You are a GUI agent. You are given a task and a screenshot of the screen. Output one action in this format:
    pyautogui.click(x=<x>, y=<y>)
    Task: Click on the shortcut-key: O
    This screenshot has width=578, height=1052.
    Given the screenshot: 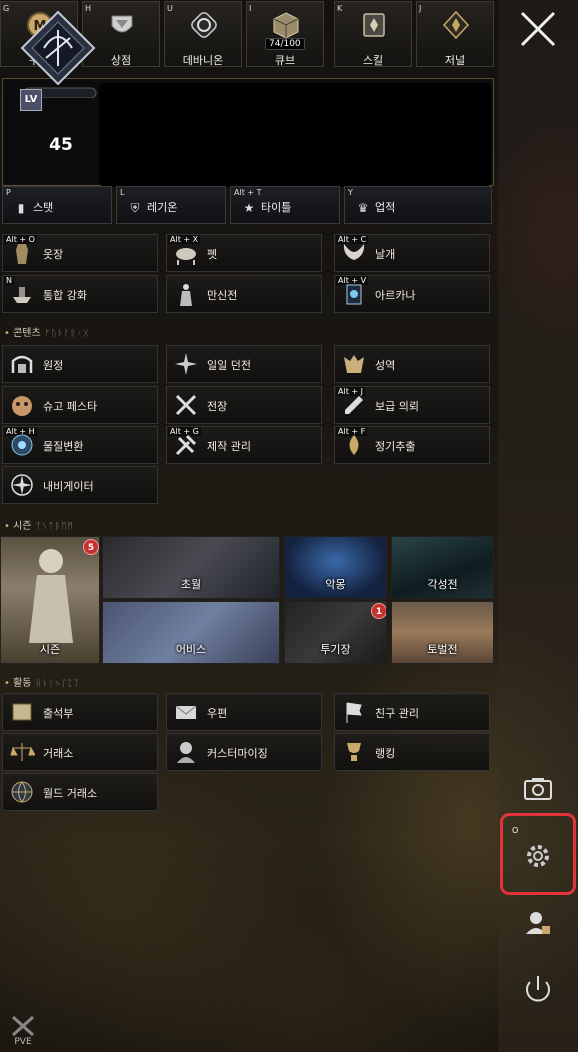 What is the action you would take?
    pyautogui.click(x=515, y=830)
    